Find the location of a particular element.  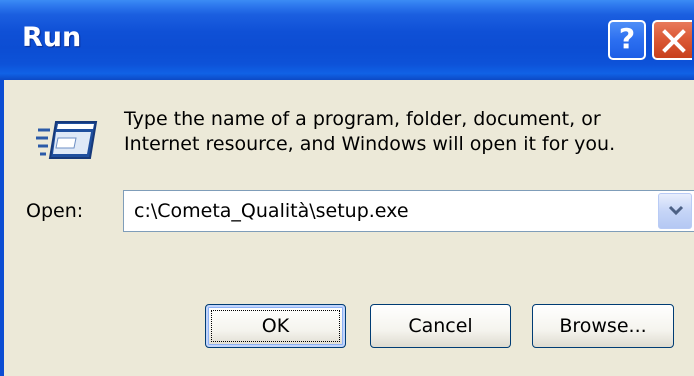

open-label: Open: is located at coordinates (55, 211).